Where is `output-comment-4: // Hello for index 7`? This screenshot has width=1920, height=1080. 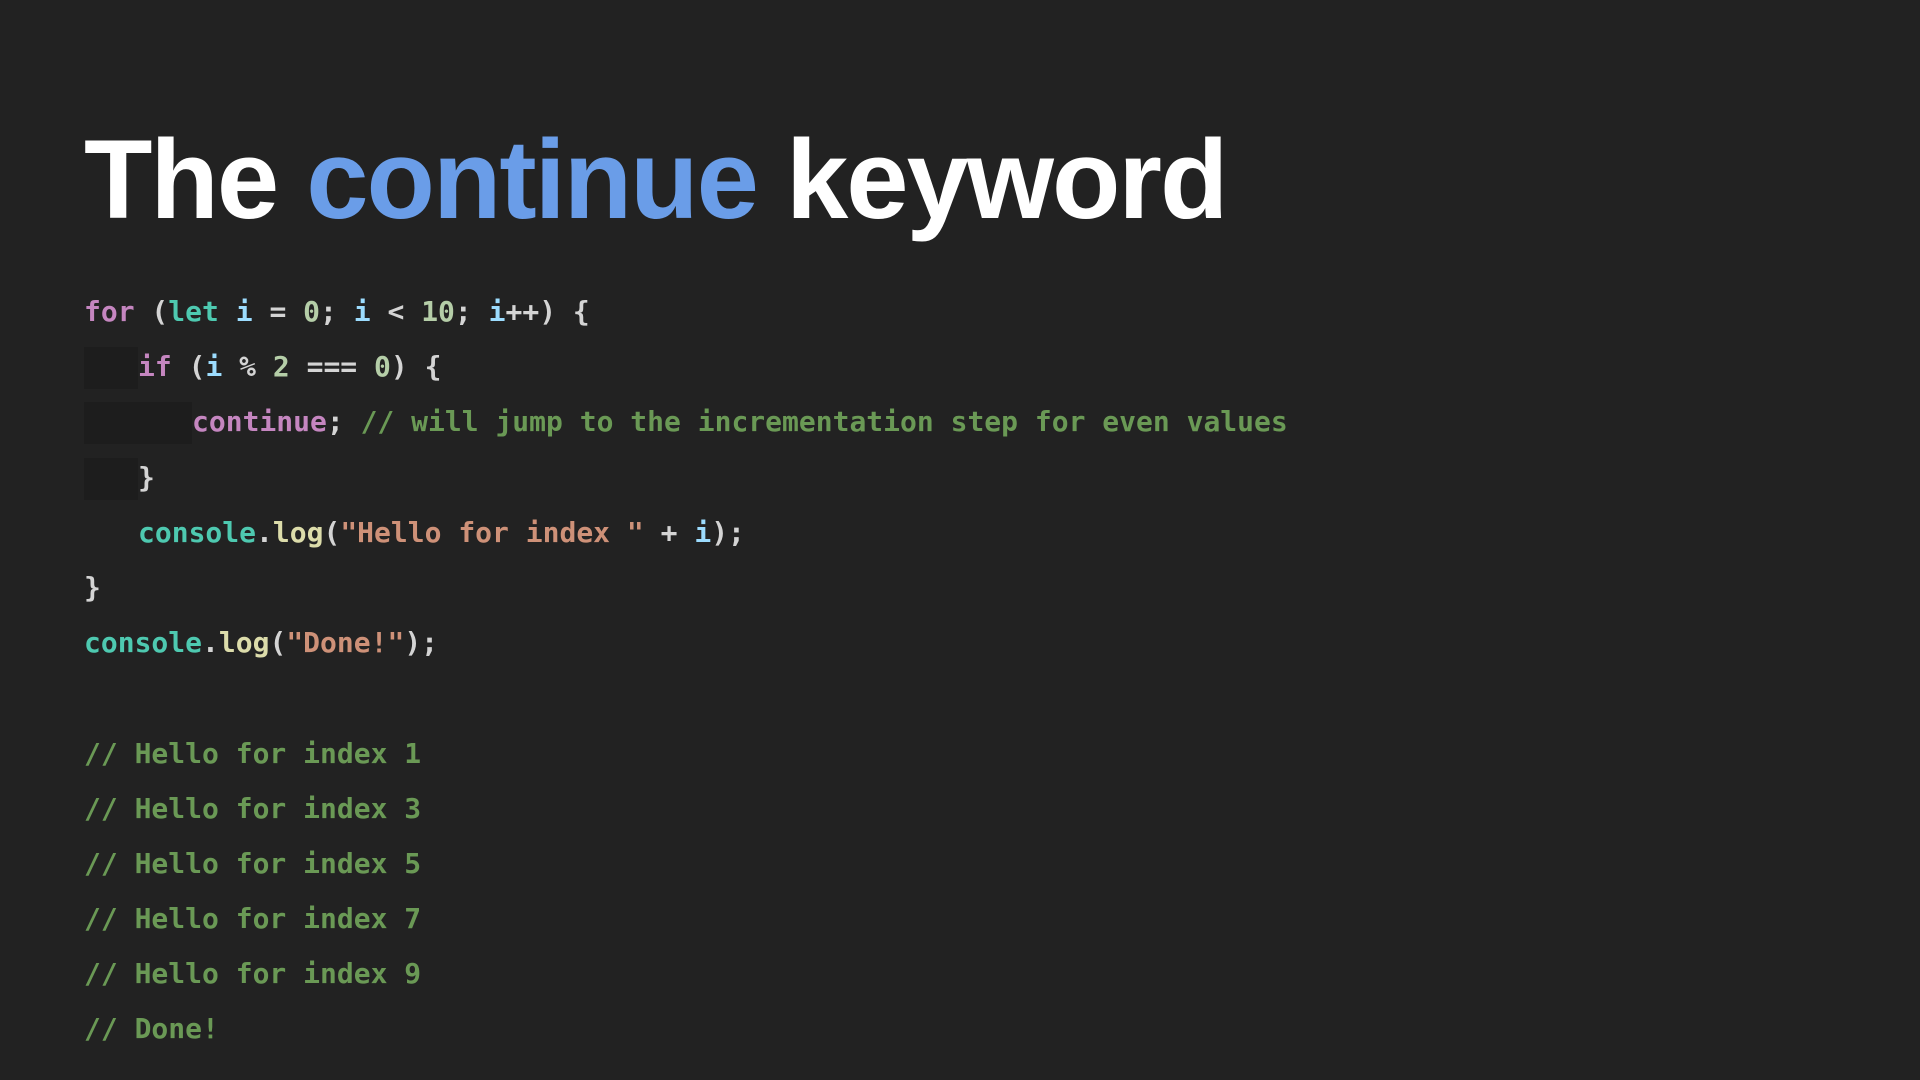 output-comment-4: // Hello for index 7 is located at coordinates (253, 919).